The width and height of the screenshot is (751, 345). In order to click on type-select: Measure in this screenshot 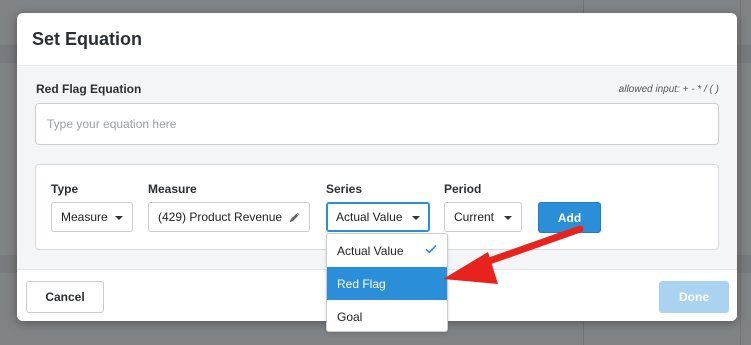, I will do `click(92, 217)`.